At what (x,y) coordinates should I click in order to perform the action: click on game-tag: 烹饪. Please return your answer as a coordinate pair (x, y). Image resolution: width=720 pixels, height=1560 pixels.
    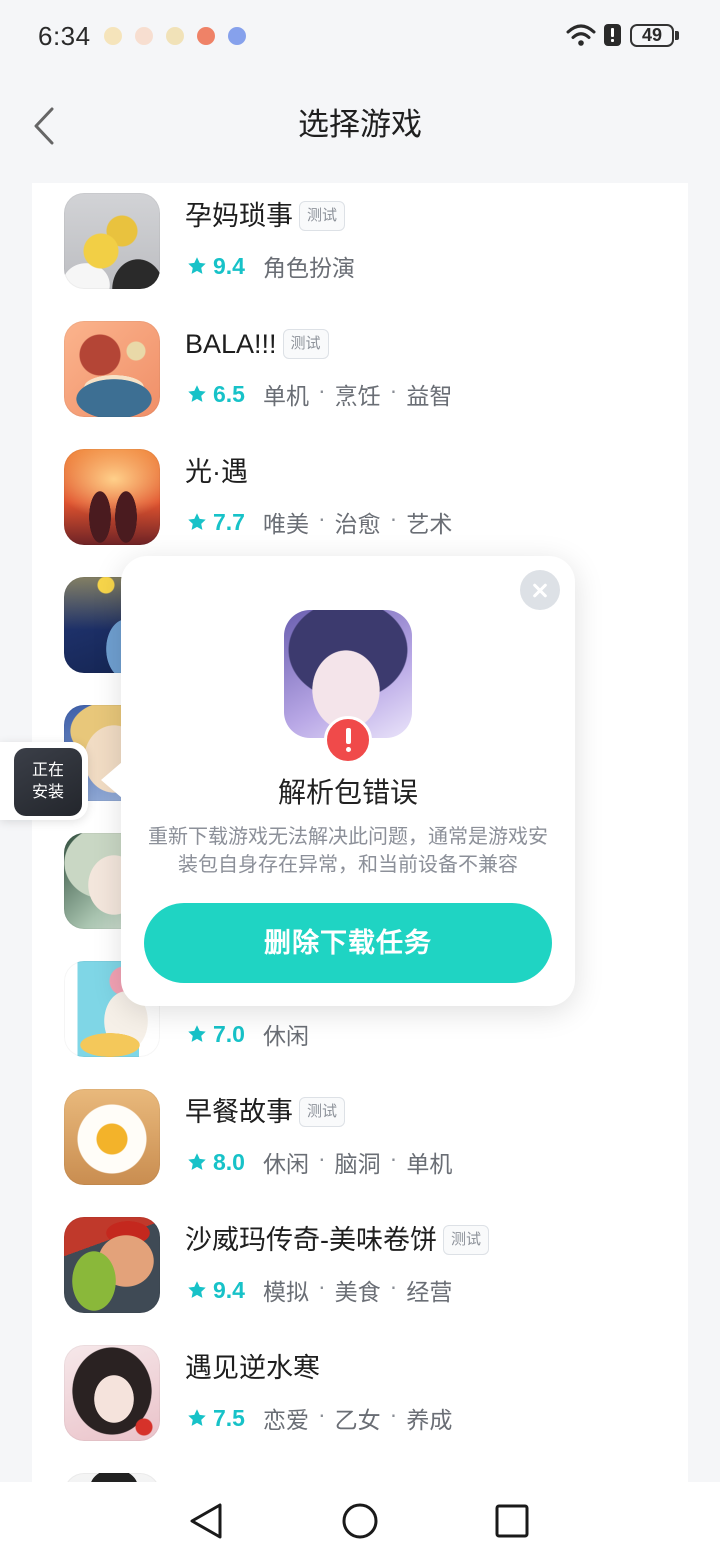
    Looking at the image, I should click on (357, 396).